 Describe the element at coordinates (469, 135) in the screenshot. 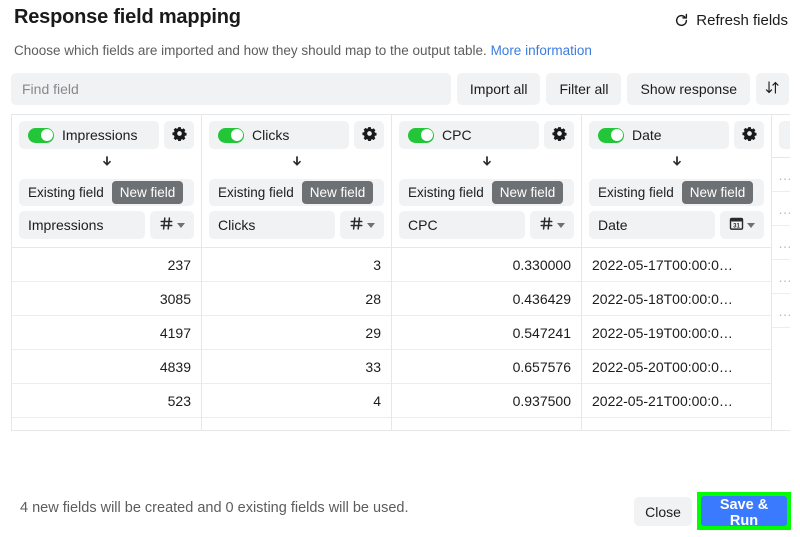

I see `field-toggle-chip: CPC` at that location.